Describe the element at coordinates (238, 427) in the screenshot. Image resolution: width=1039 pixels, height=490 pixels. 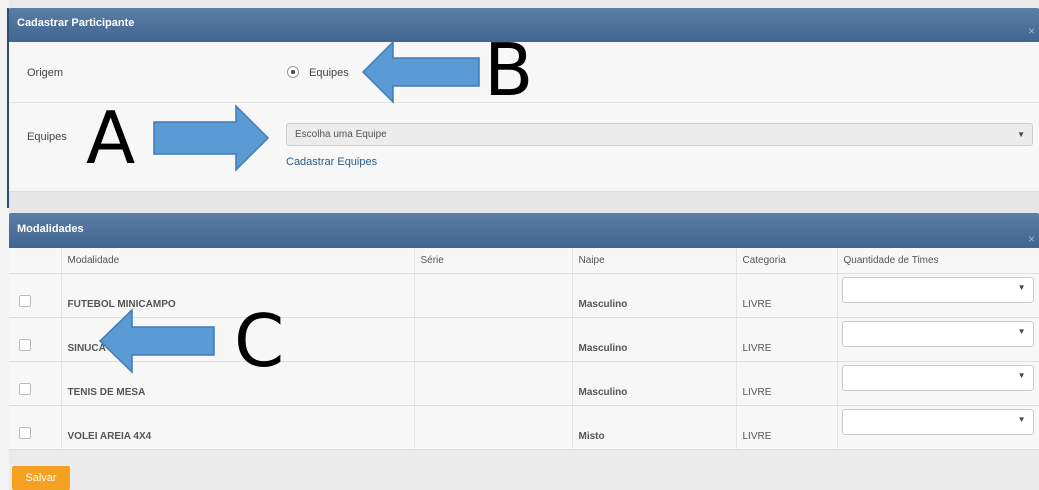
I see `modalidade-cell: VOLEI AREIA 4X4` at that location.